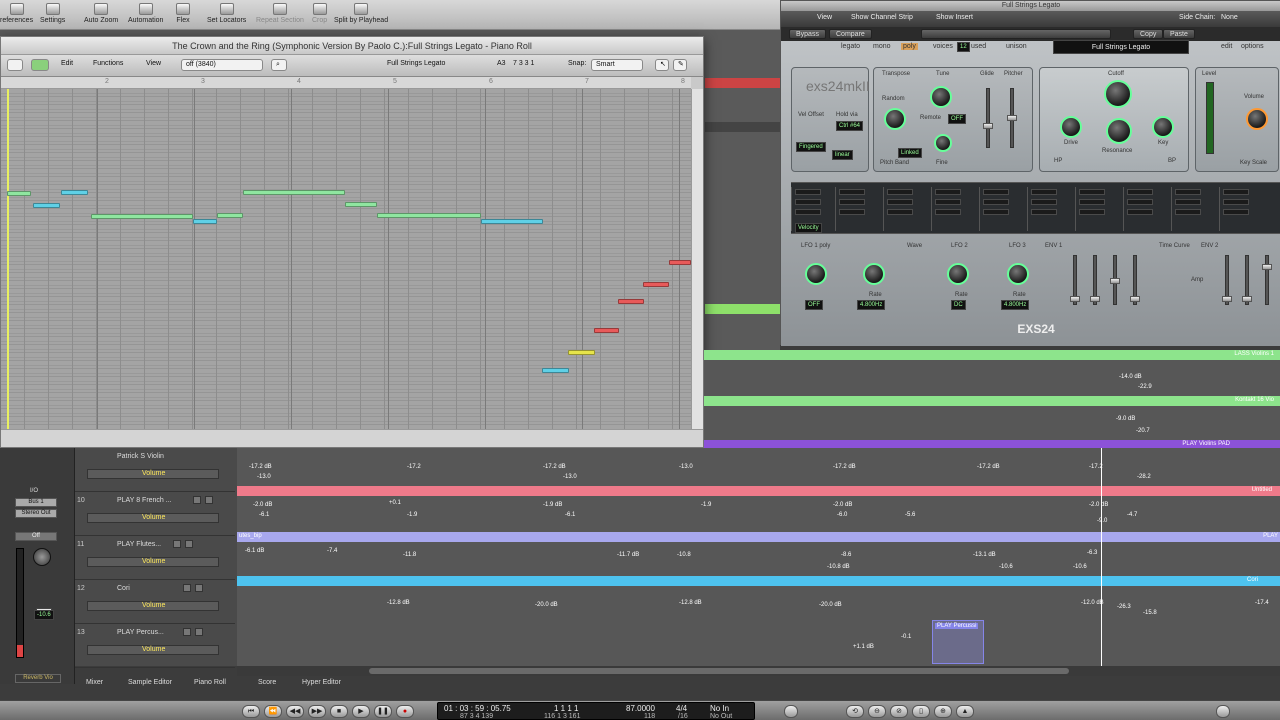 This screenshot has width=1280, height=720. Describe the element at coordinates (1071, 127) in the screenshot. I see `drive-knob` at that location.